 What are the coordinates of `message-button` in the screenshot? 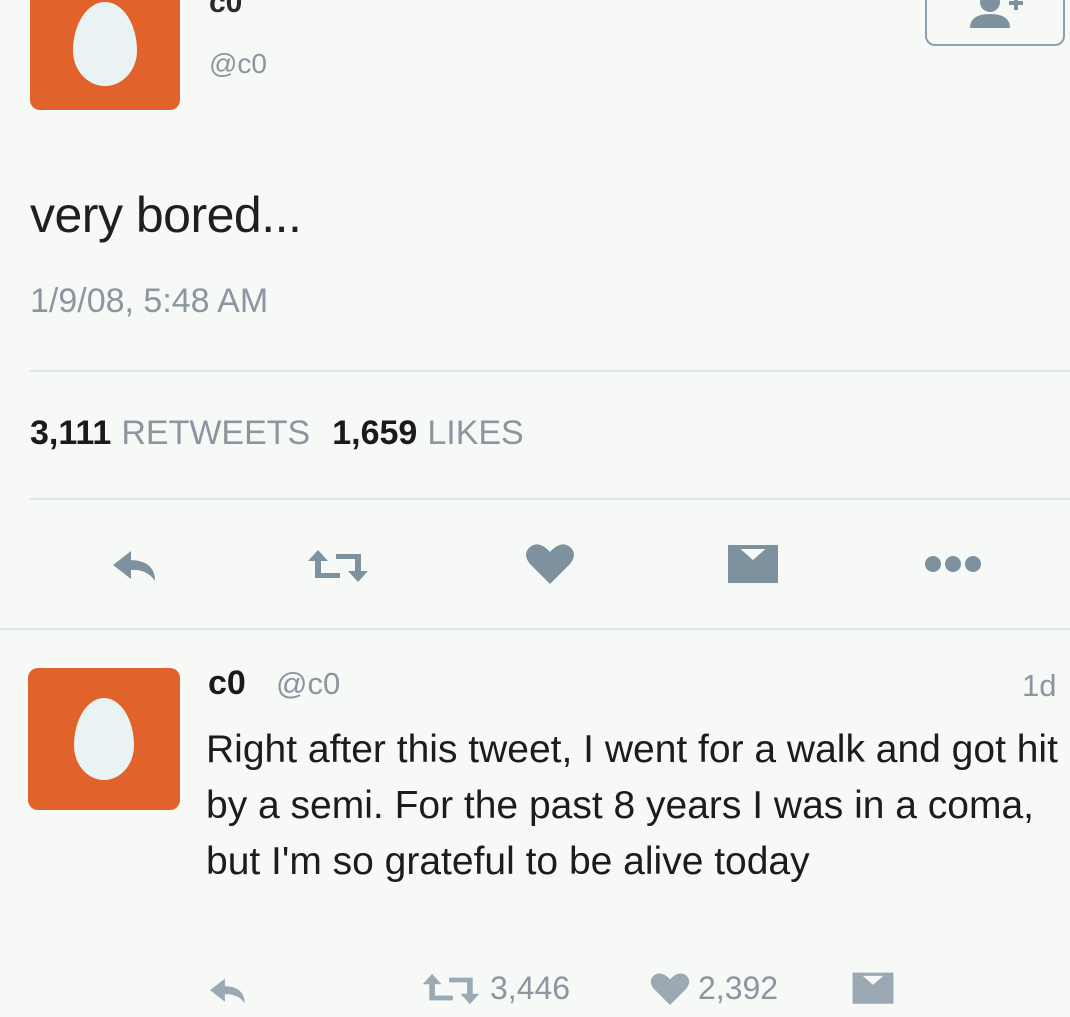 It's located at (753, 565).